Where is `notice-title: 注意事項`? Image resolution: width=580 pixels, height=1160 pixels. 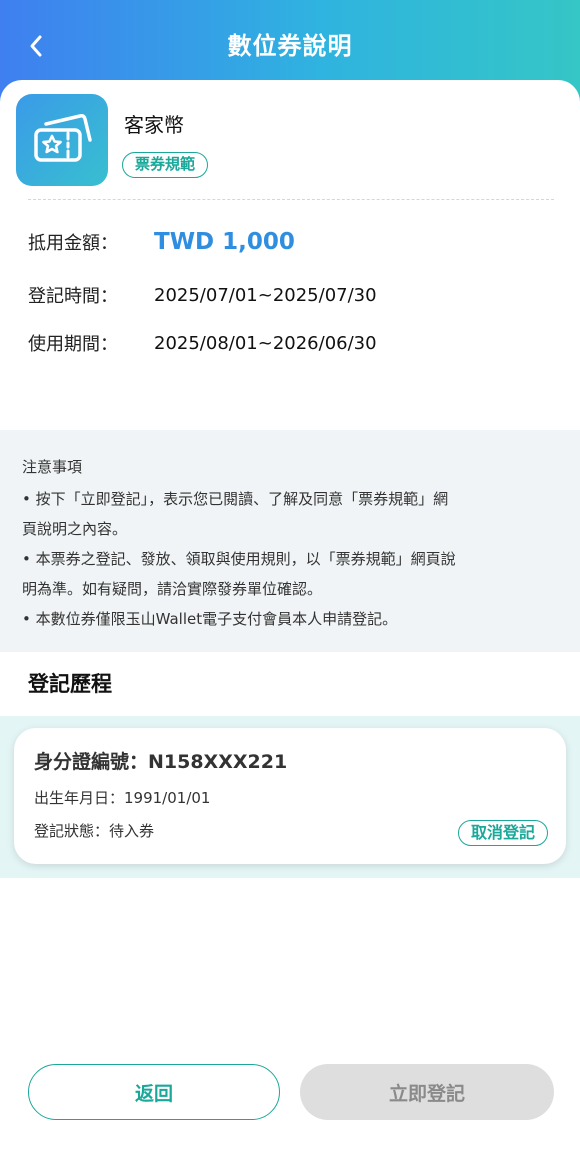
notice-title: 注意事項 is located at coordinates (52, 467).